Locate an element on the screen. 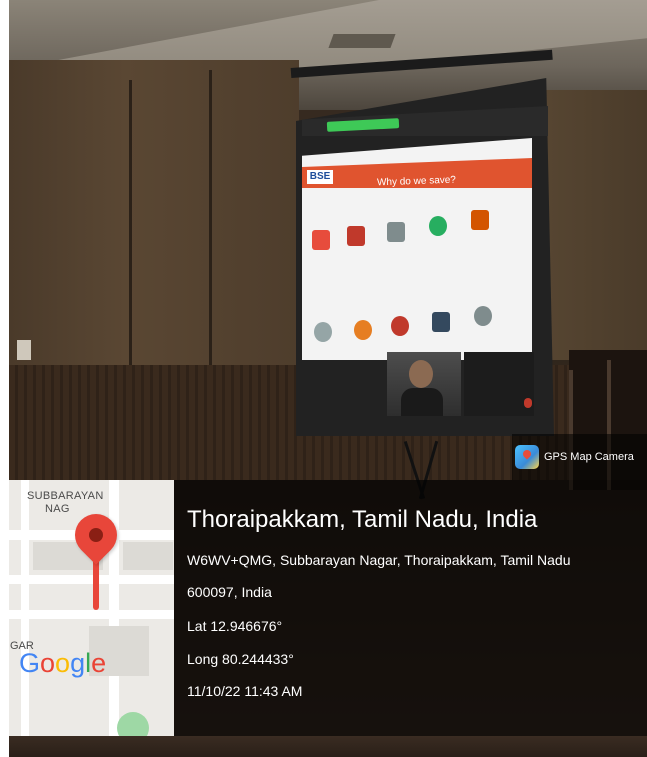 The image size is (647, 757). presenter-body is located at coordinates (422, 402).